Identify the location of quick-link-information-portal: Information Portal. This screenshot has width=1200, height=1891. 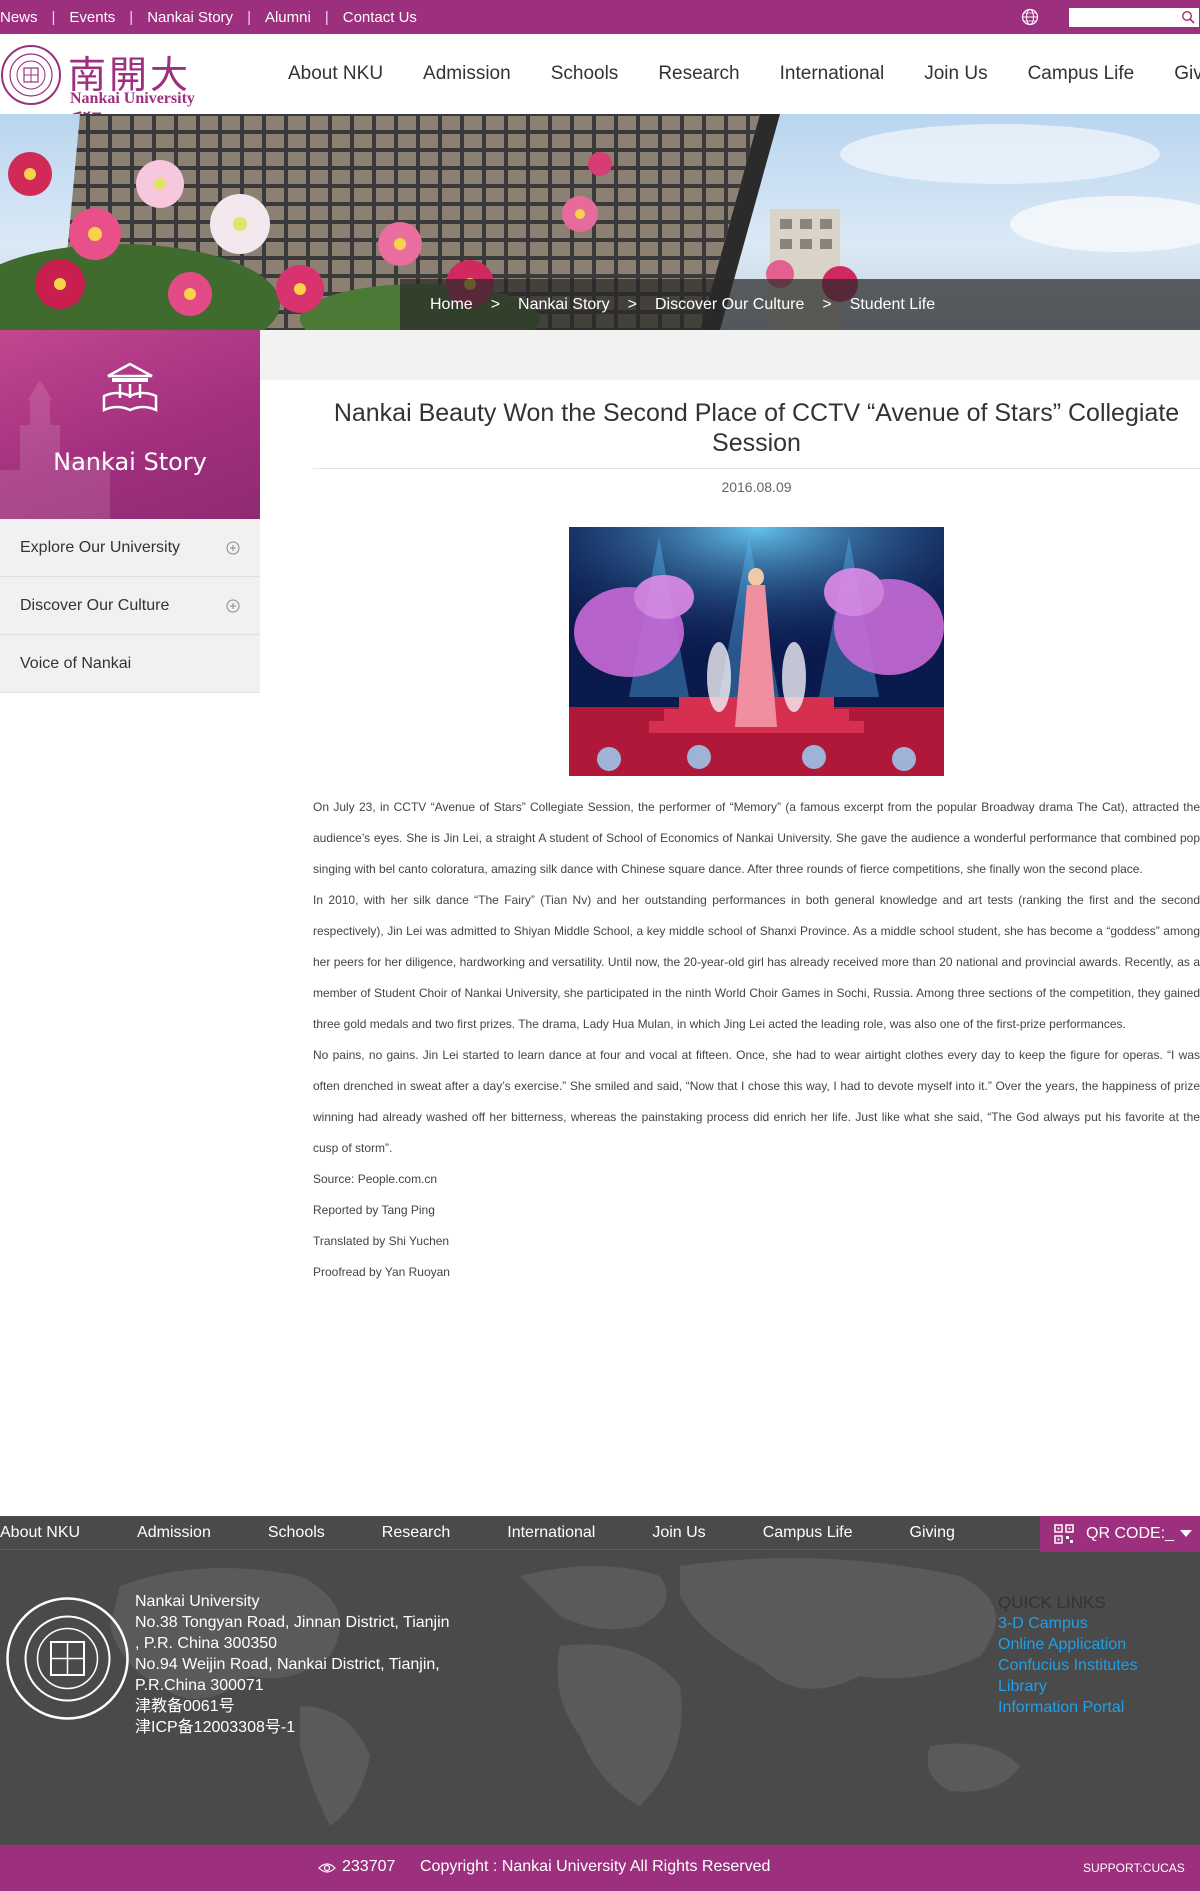
(1068, 1707).